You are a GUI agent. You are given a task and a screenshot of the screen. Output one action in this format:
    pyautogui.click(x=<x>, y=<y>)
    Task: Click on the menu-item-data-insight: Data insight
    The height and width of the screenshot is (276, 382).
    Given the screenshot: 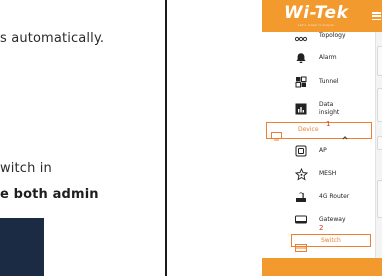 What is the action you would take?
    pyautogui.click(x=318, y=109)
    